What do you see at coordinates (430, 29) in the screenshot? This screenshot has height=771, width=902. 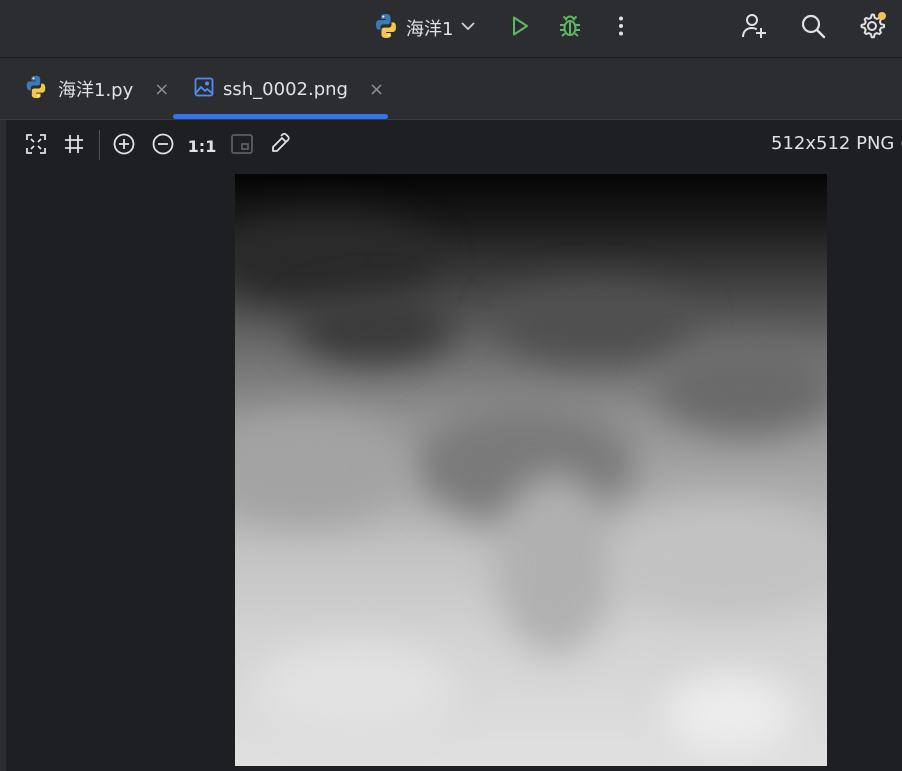 I see `run-configuration-label: 海洋1` at bounding box center [430, 29].